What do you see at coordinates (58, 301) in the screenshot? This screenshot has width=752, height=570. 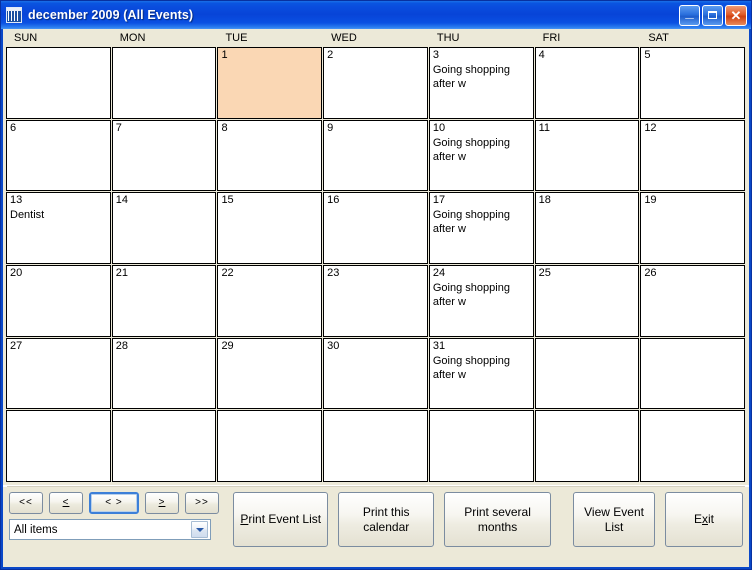 I see `calendar-cell-day-20: 20` at bounding box center [58, 301].